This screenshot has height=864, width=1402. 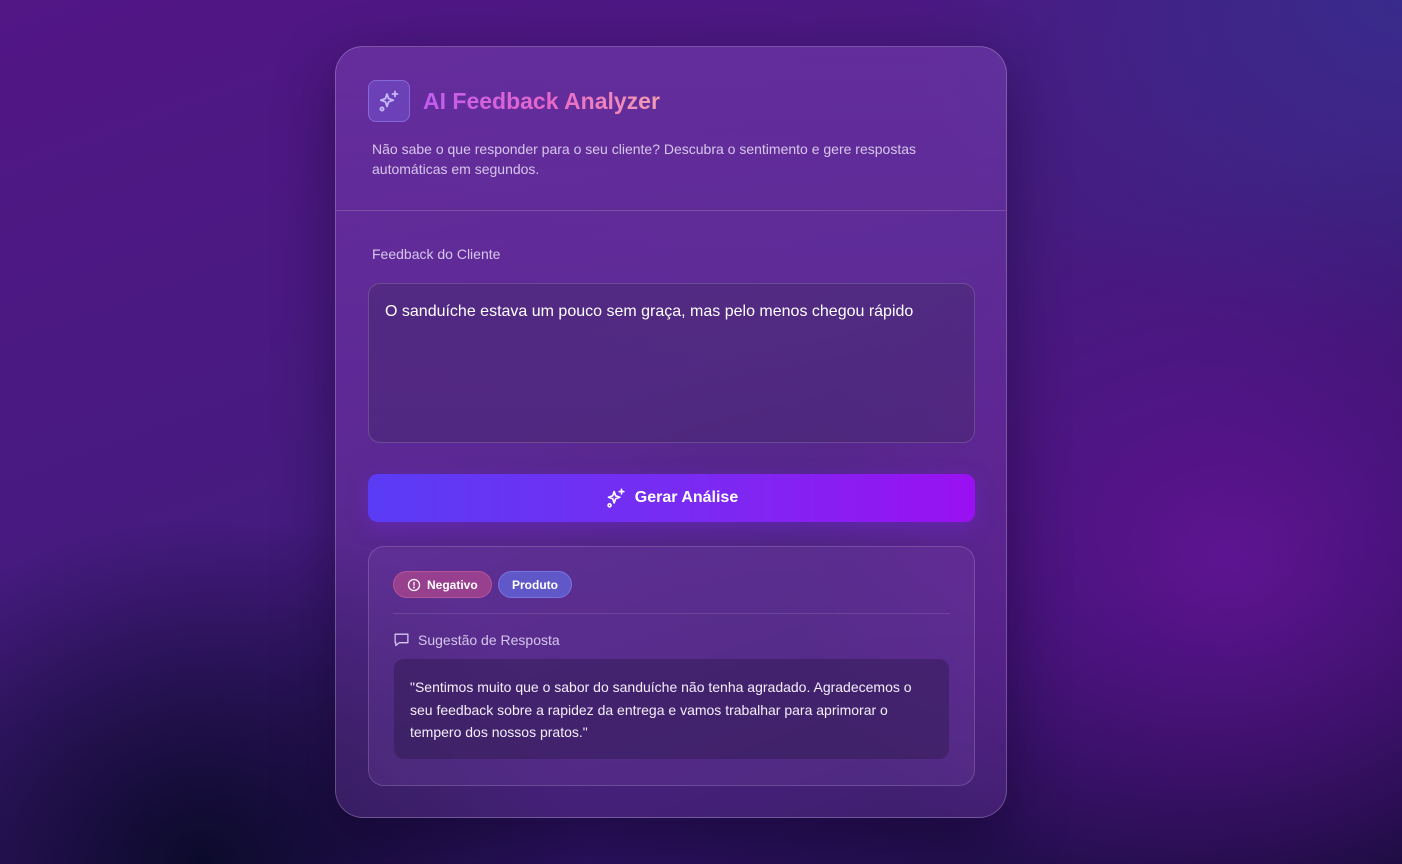 What do you see at coordinates (489, 639) in the screenshot?
I see `suggestion-title: Sugestão de Resposta` at bounding box center [489, 639].